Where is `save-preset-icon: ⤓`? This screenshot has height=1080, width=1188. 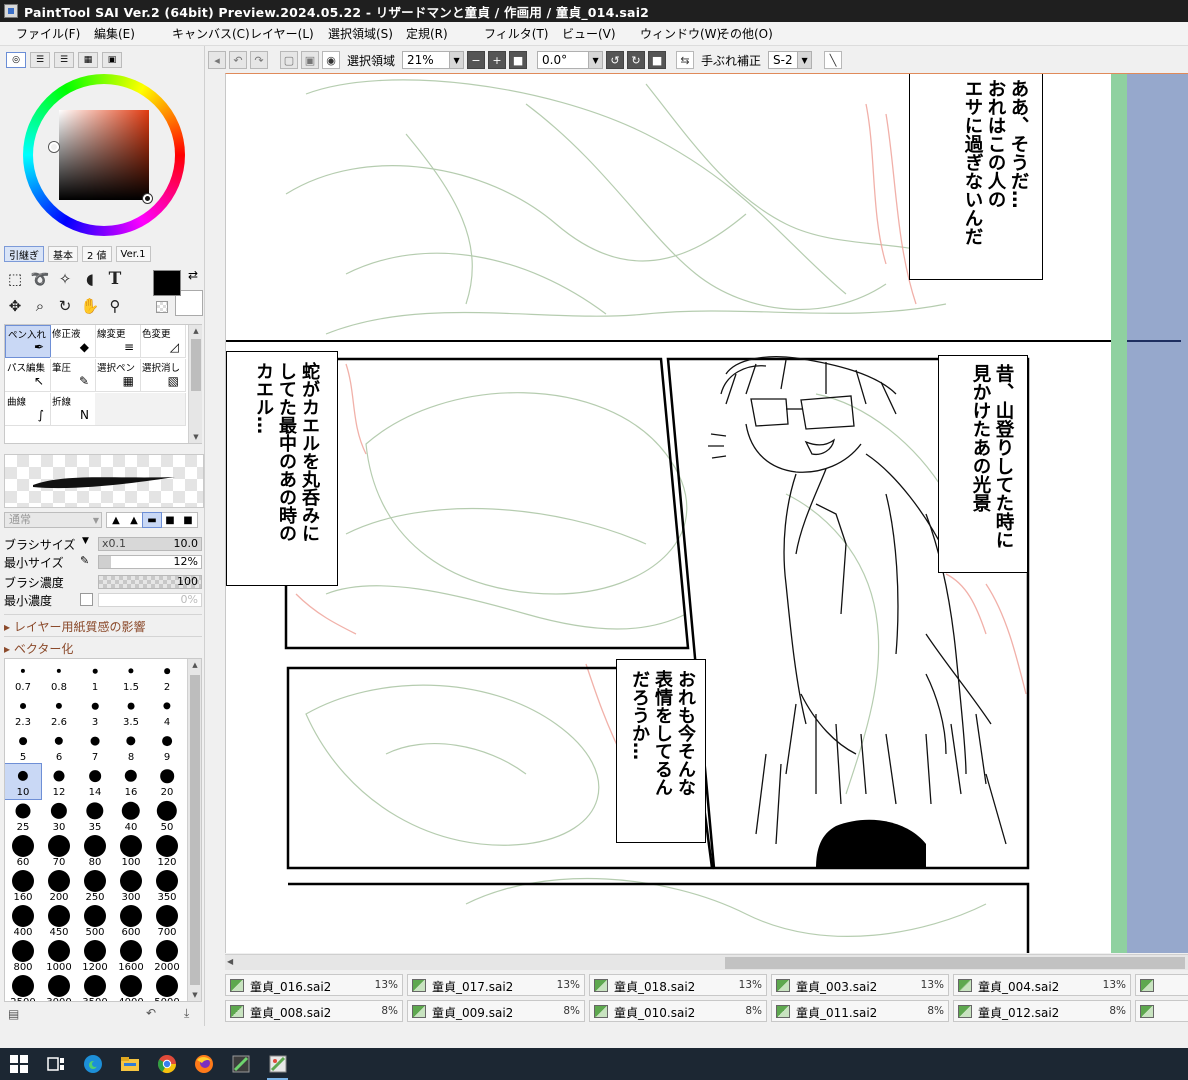 save-preset-icon: ⤓ is located at coordinates (186, 1013).